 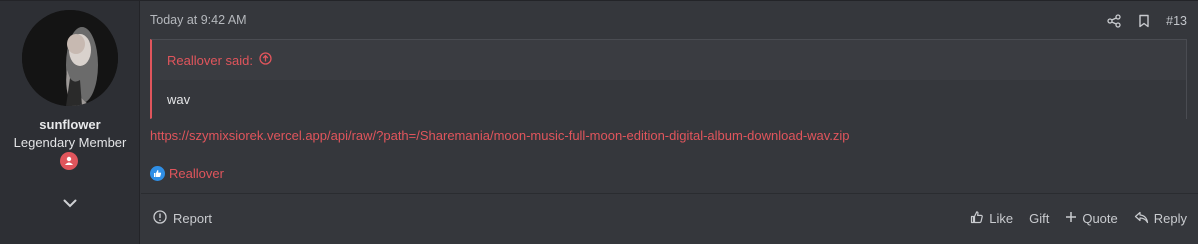 I want to click on thumbs-up-icon, so click(x=977, y=218).